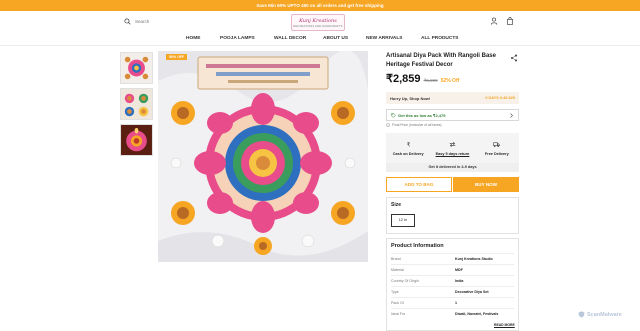 The height and width of the screenshot is (331, 640). What do you see at coordinates (452, 291) in the screenshot?
I see `info-row: Type Decorative Diya Set` at bounding box center [452, 291].